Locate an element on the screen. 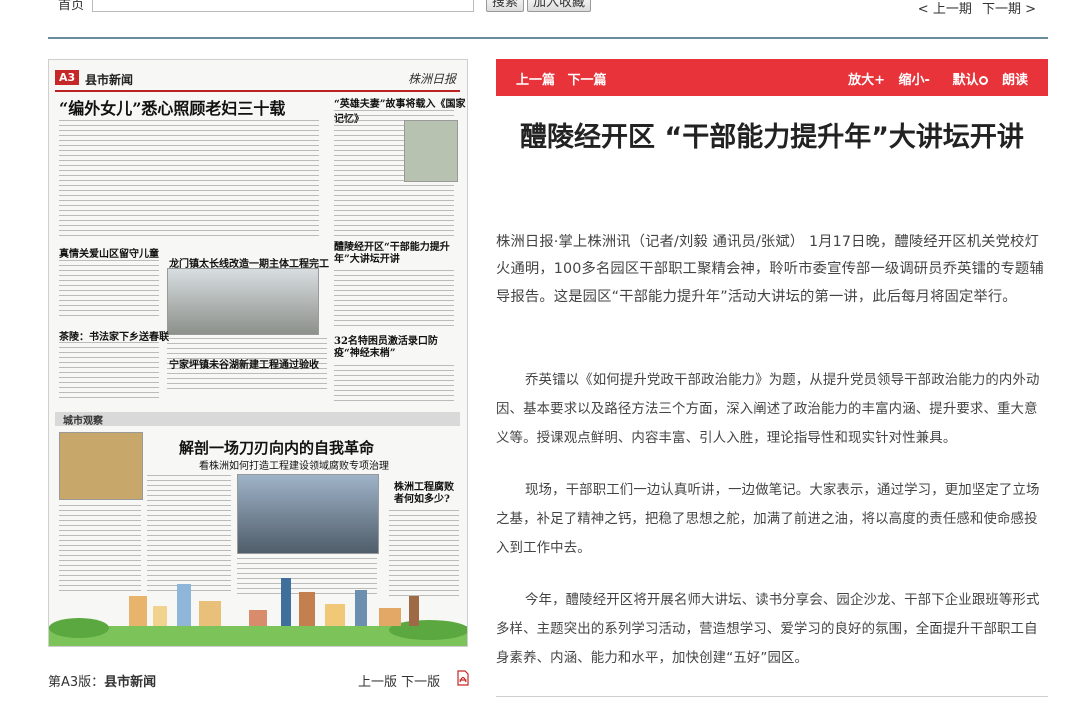 Image resolution: width=1081 pixels, height=703 pixels. article-navigation: 上一篇 下一篇 is located at coordinates (565, 78).